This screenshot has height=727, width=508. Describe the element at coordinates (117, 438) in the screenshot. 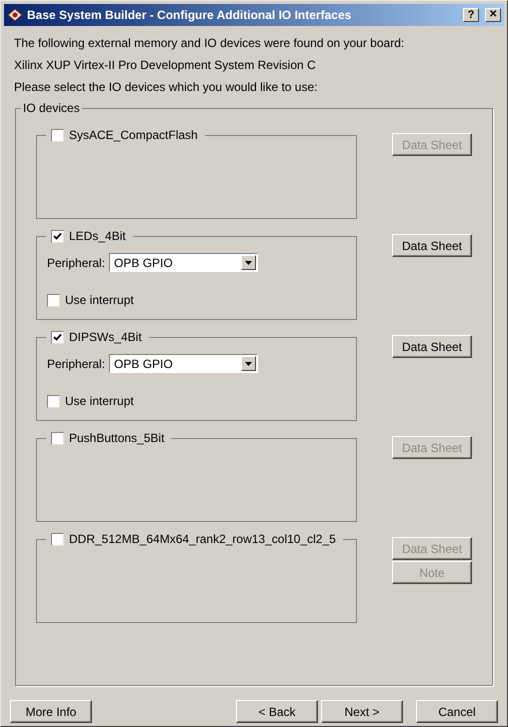

I see `device-name: PushButtons_5Bit` at that location.